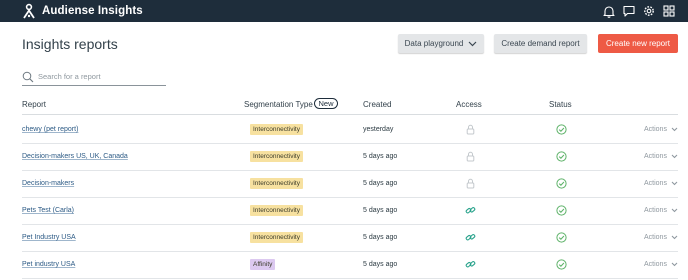 The image size is (688, 280). I want to click on create-demand-report-button: Create demand report, so click(540, 43).